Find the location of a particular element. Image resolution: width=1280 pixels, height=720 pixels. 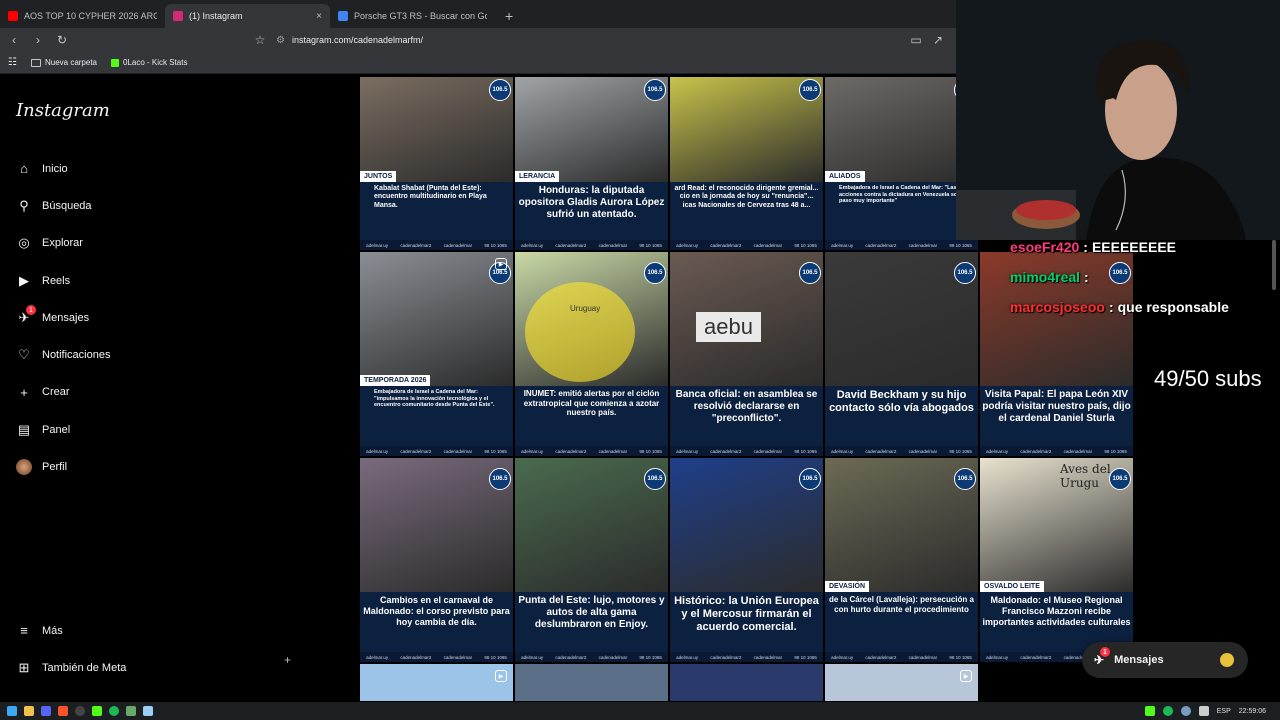

sidebar-item-mensajes: ✈ 1 Mensajes is located at coordinates (150, 317).